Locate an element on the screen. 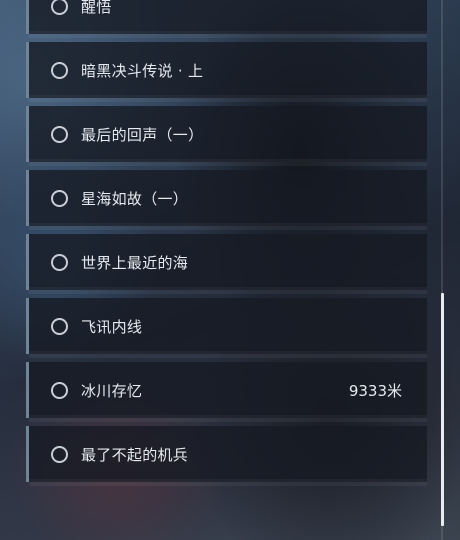 This screenshot has height=540, width=460. quest-item: 冰川存忆 9333米 is located at coordinates (226, 392).